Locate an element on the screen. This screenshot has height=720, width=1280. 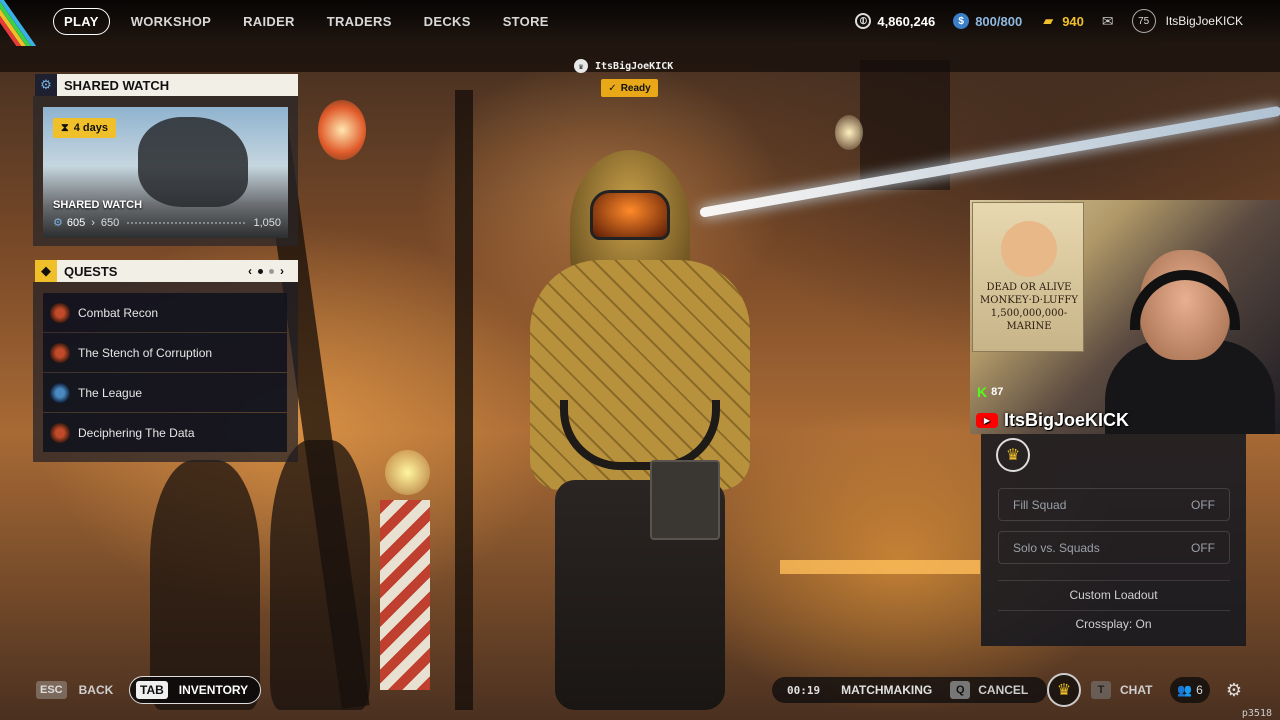
quest-item: Combat Recon is located at coordinates (165, 312).